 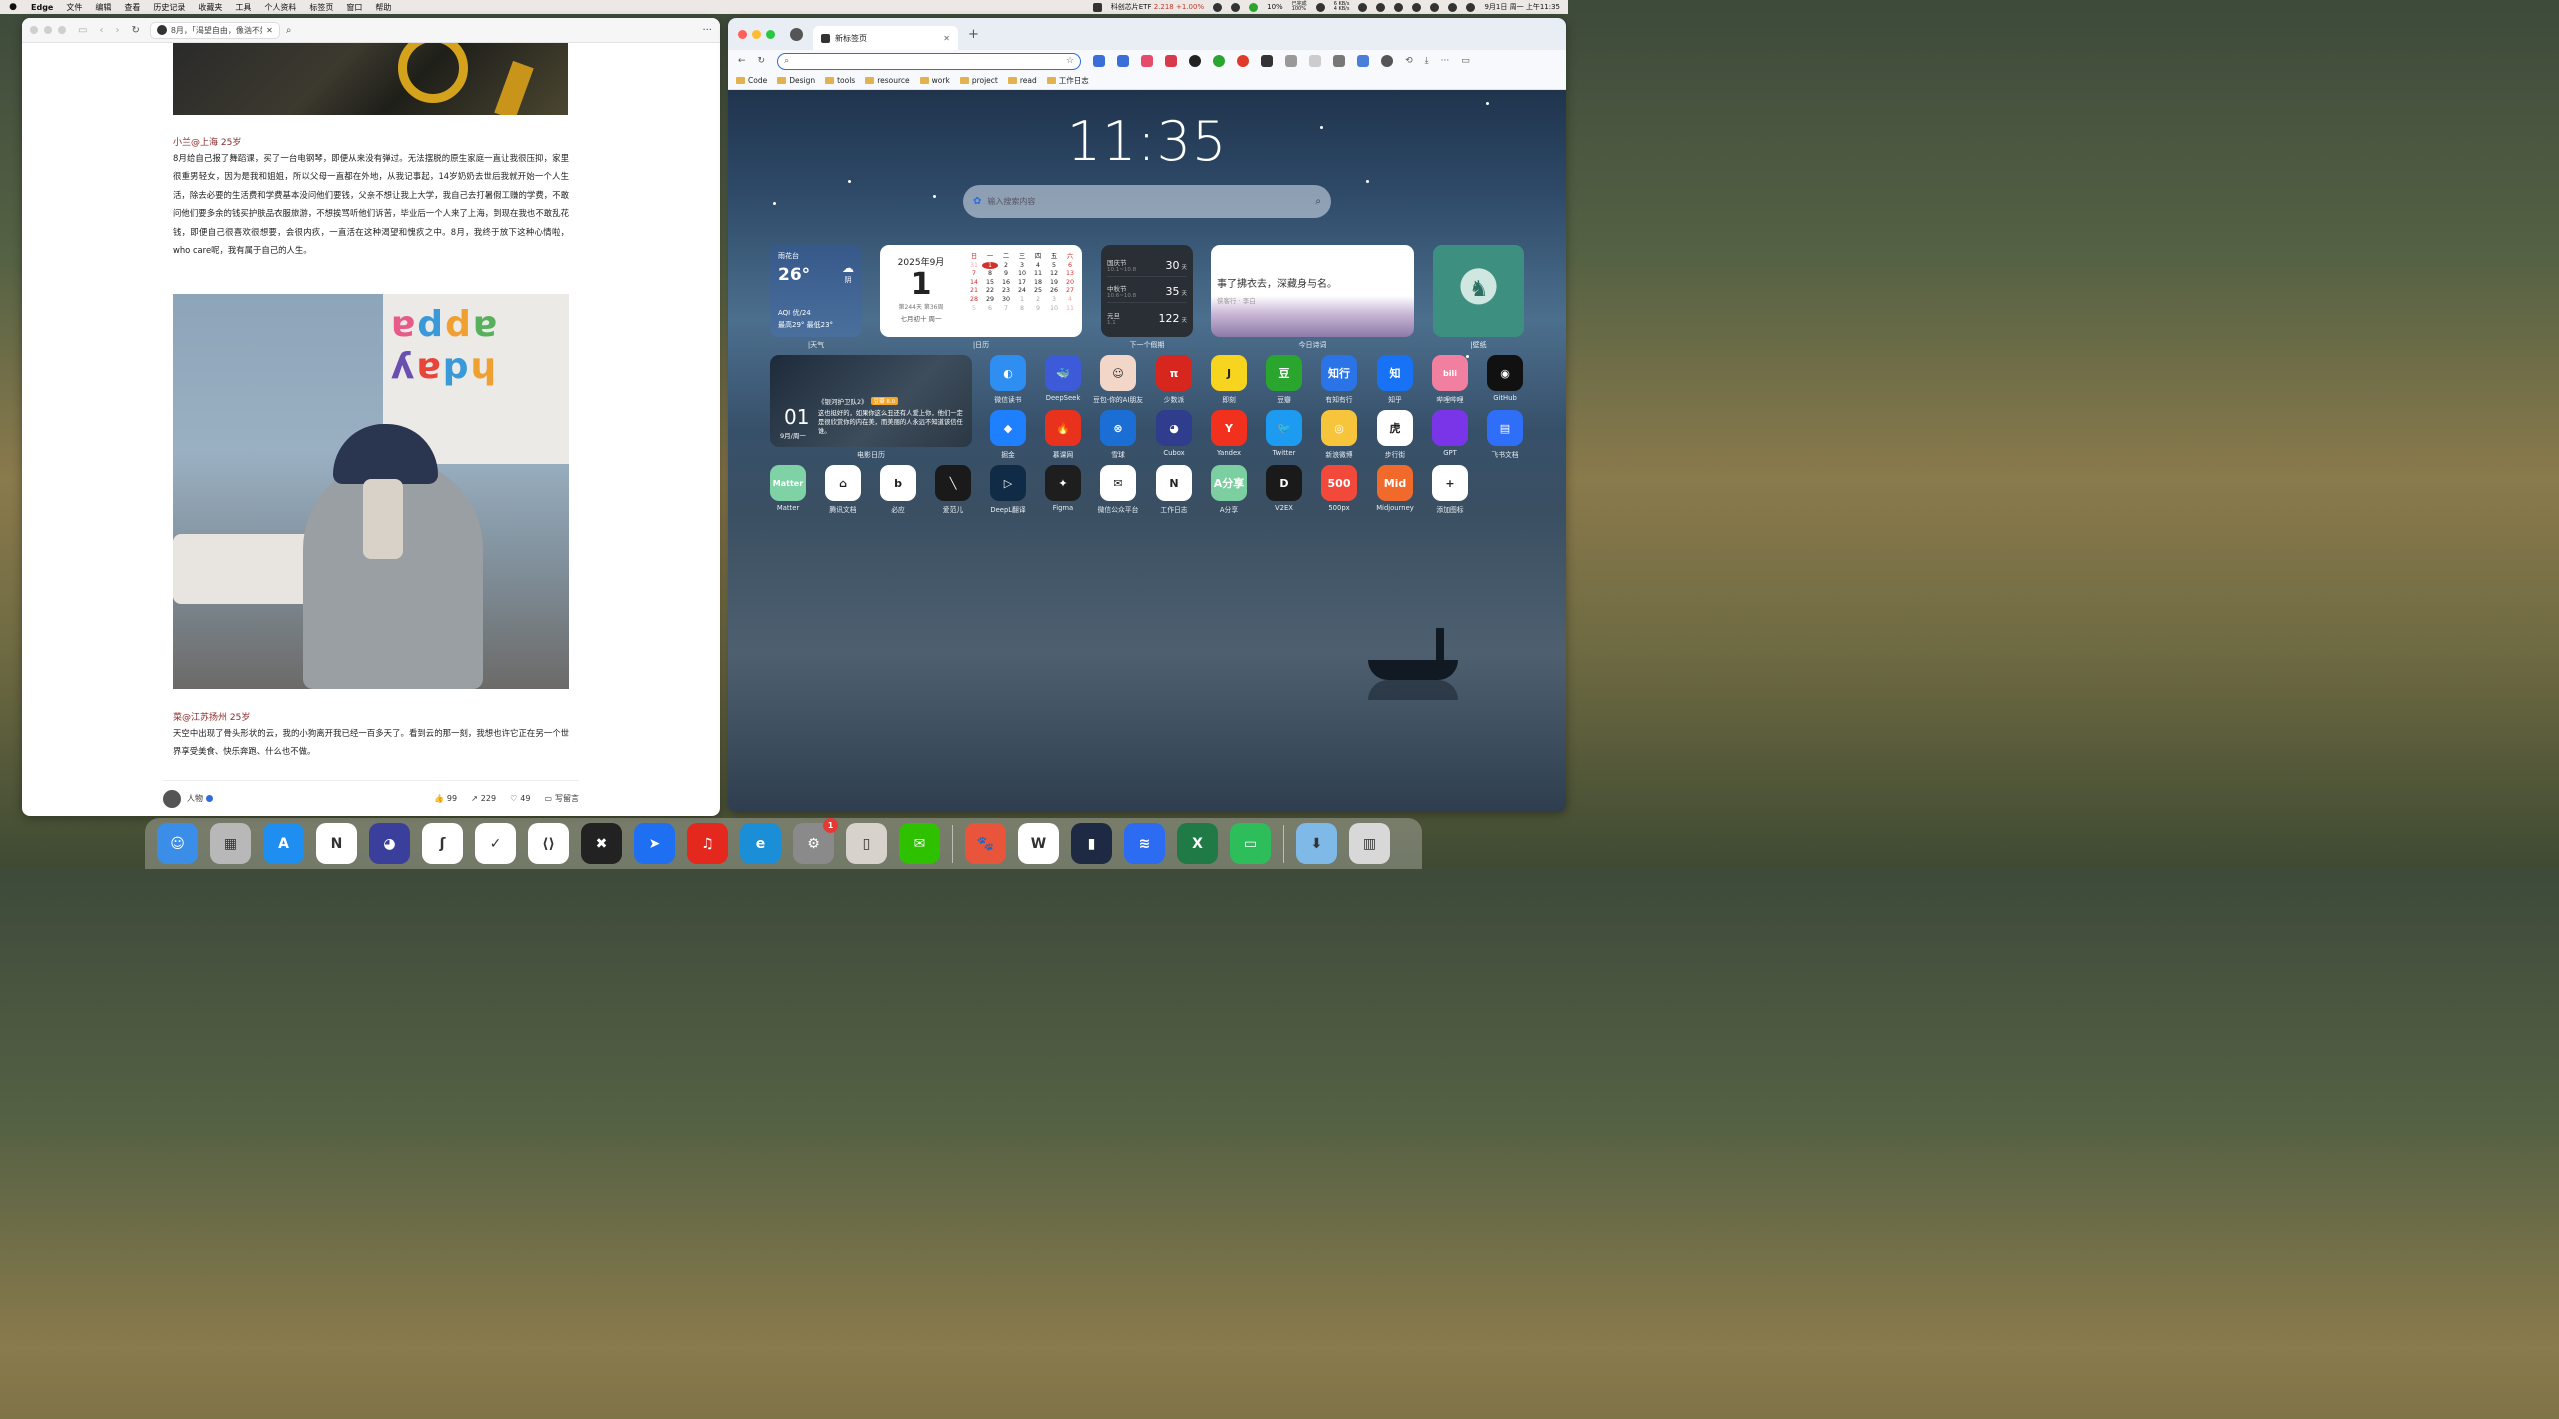 I want to click on like-button: 👍 99, so click(x=445, y=798).